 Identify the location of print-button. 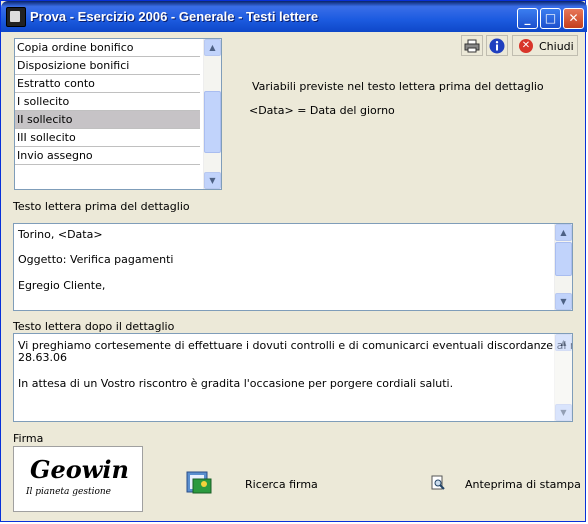
(472, 45).